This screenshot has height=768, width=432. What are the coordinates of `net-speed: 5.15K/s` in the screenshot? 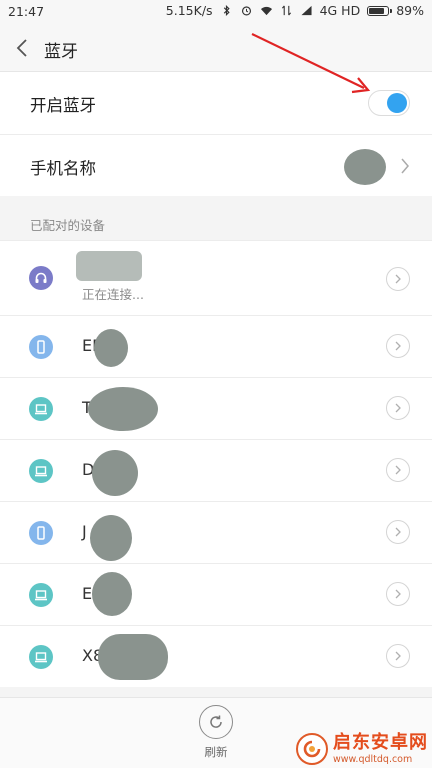 It's located at (189, 10).